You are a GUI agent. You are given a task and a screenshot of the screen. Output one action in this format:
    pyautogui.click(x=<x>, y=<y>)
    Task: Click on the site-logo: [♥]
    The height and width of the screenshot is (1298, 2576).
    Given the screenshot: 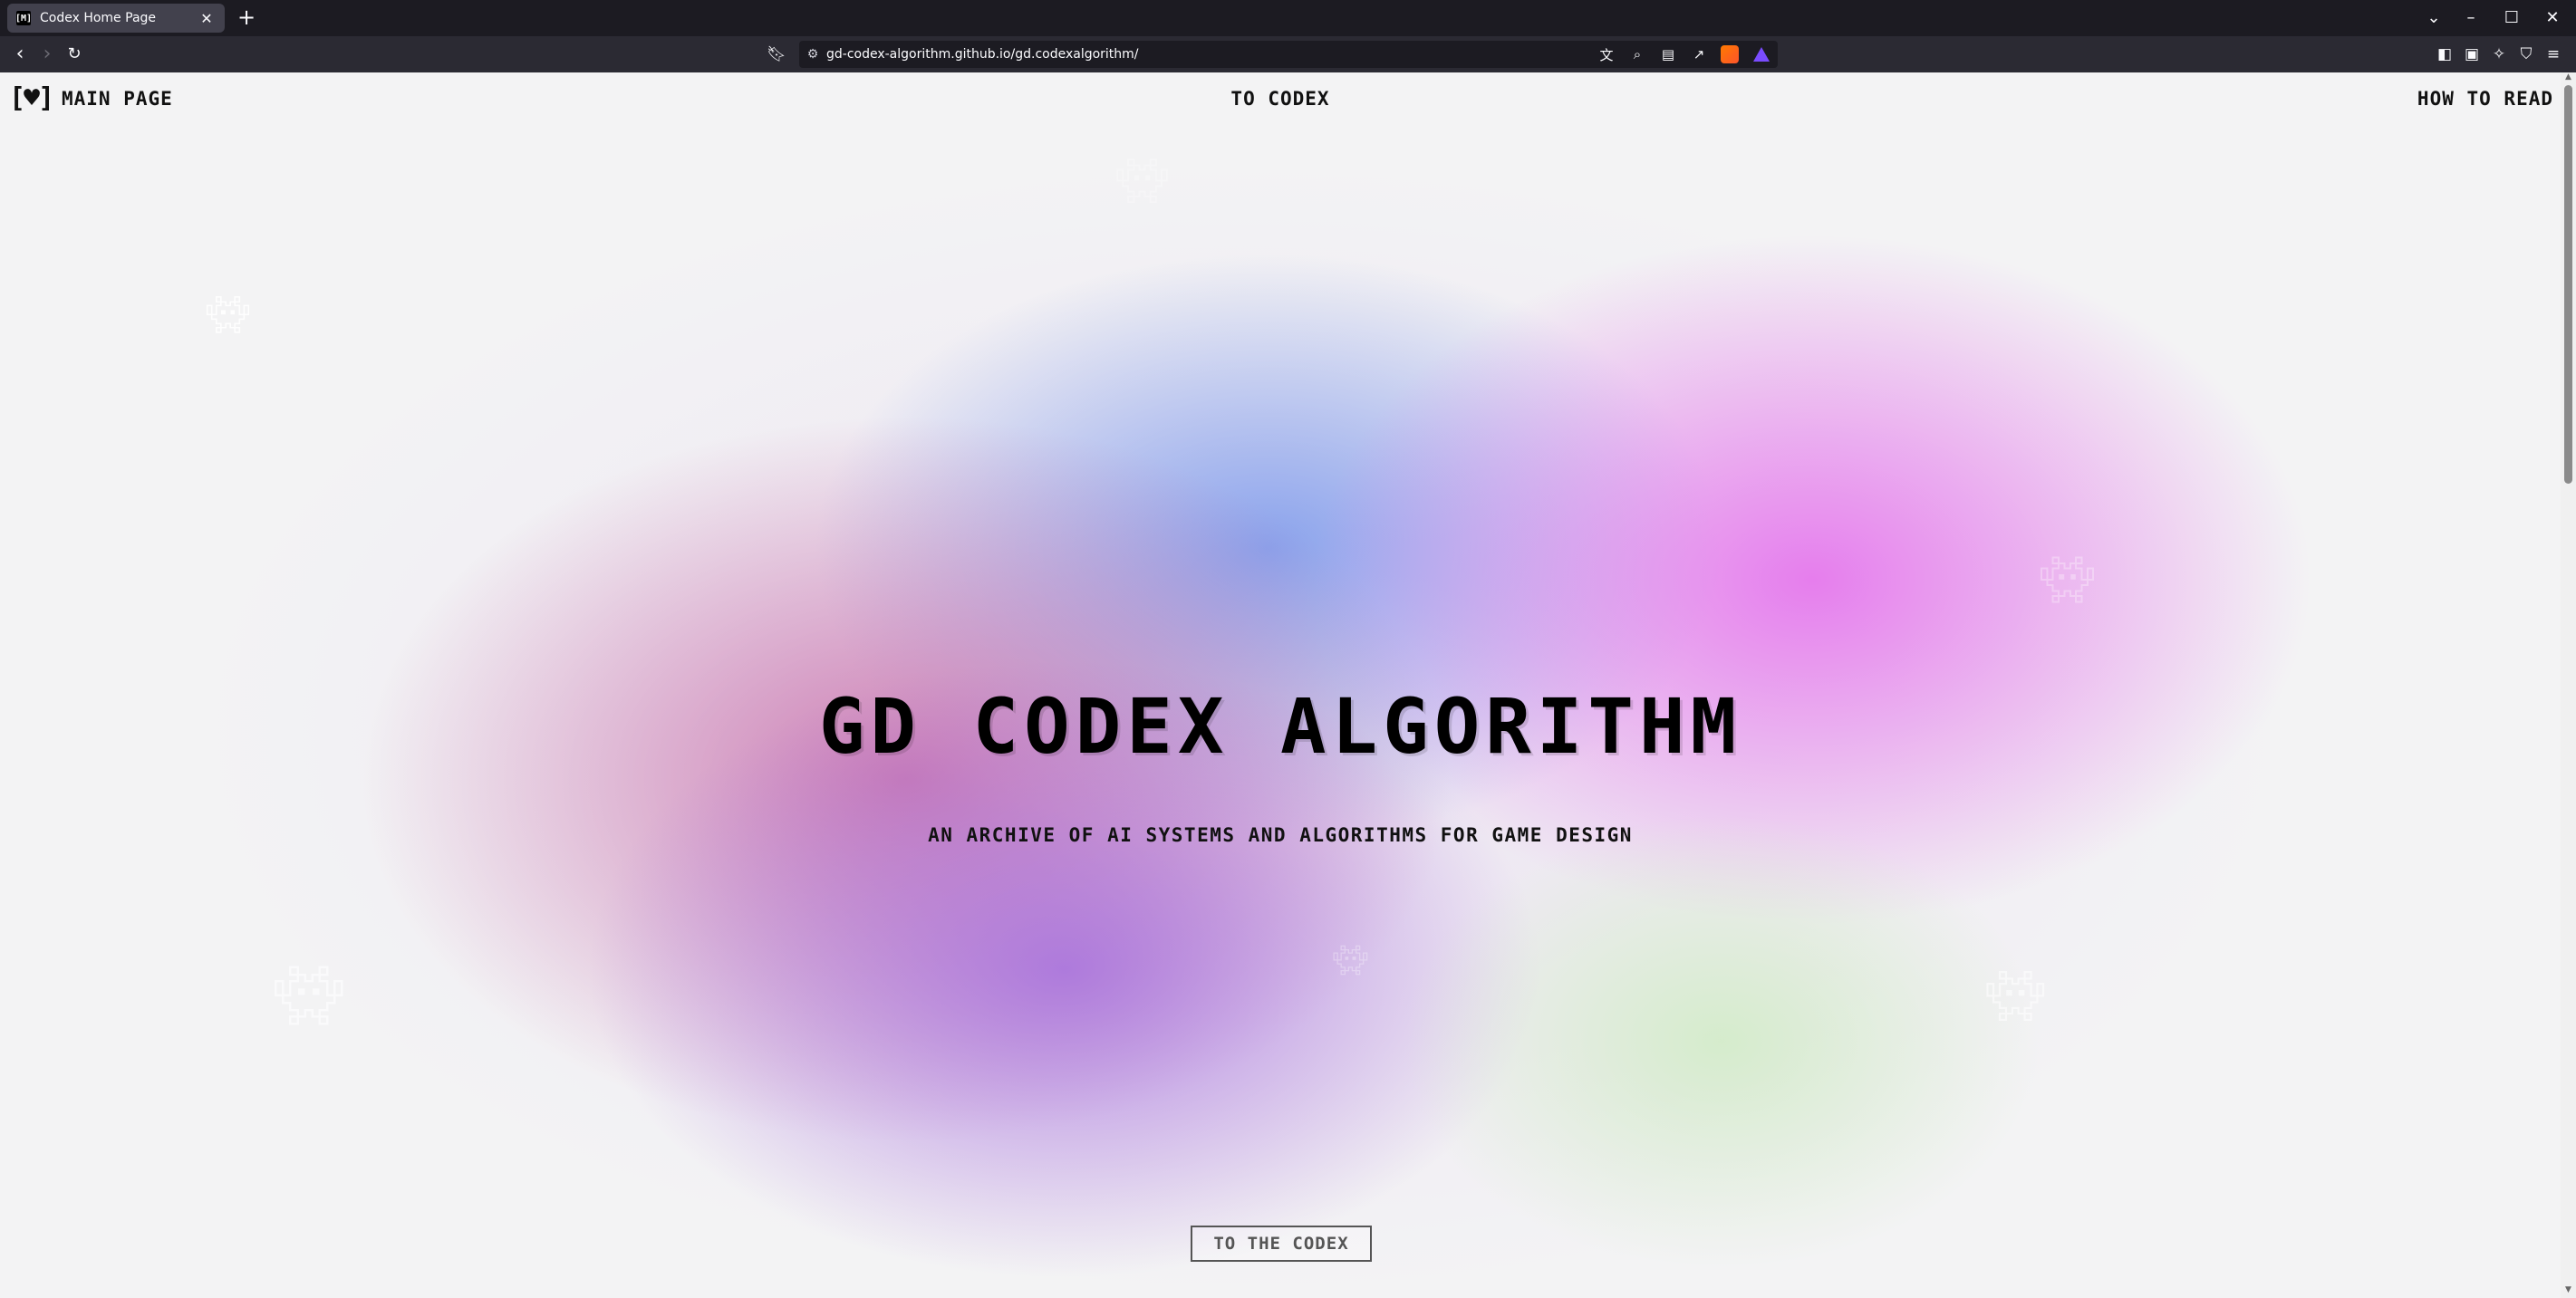 What is the action you would take?
    pyautogui.click(x=31, y=98)
    